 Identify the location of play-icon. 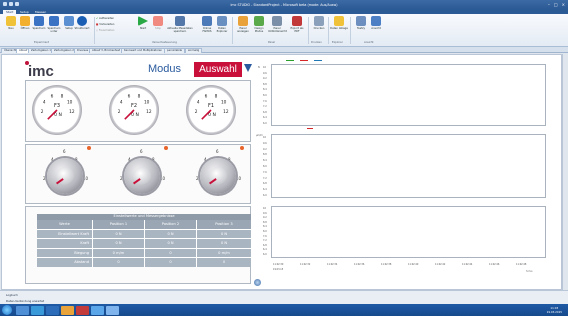
(143, 21).